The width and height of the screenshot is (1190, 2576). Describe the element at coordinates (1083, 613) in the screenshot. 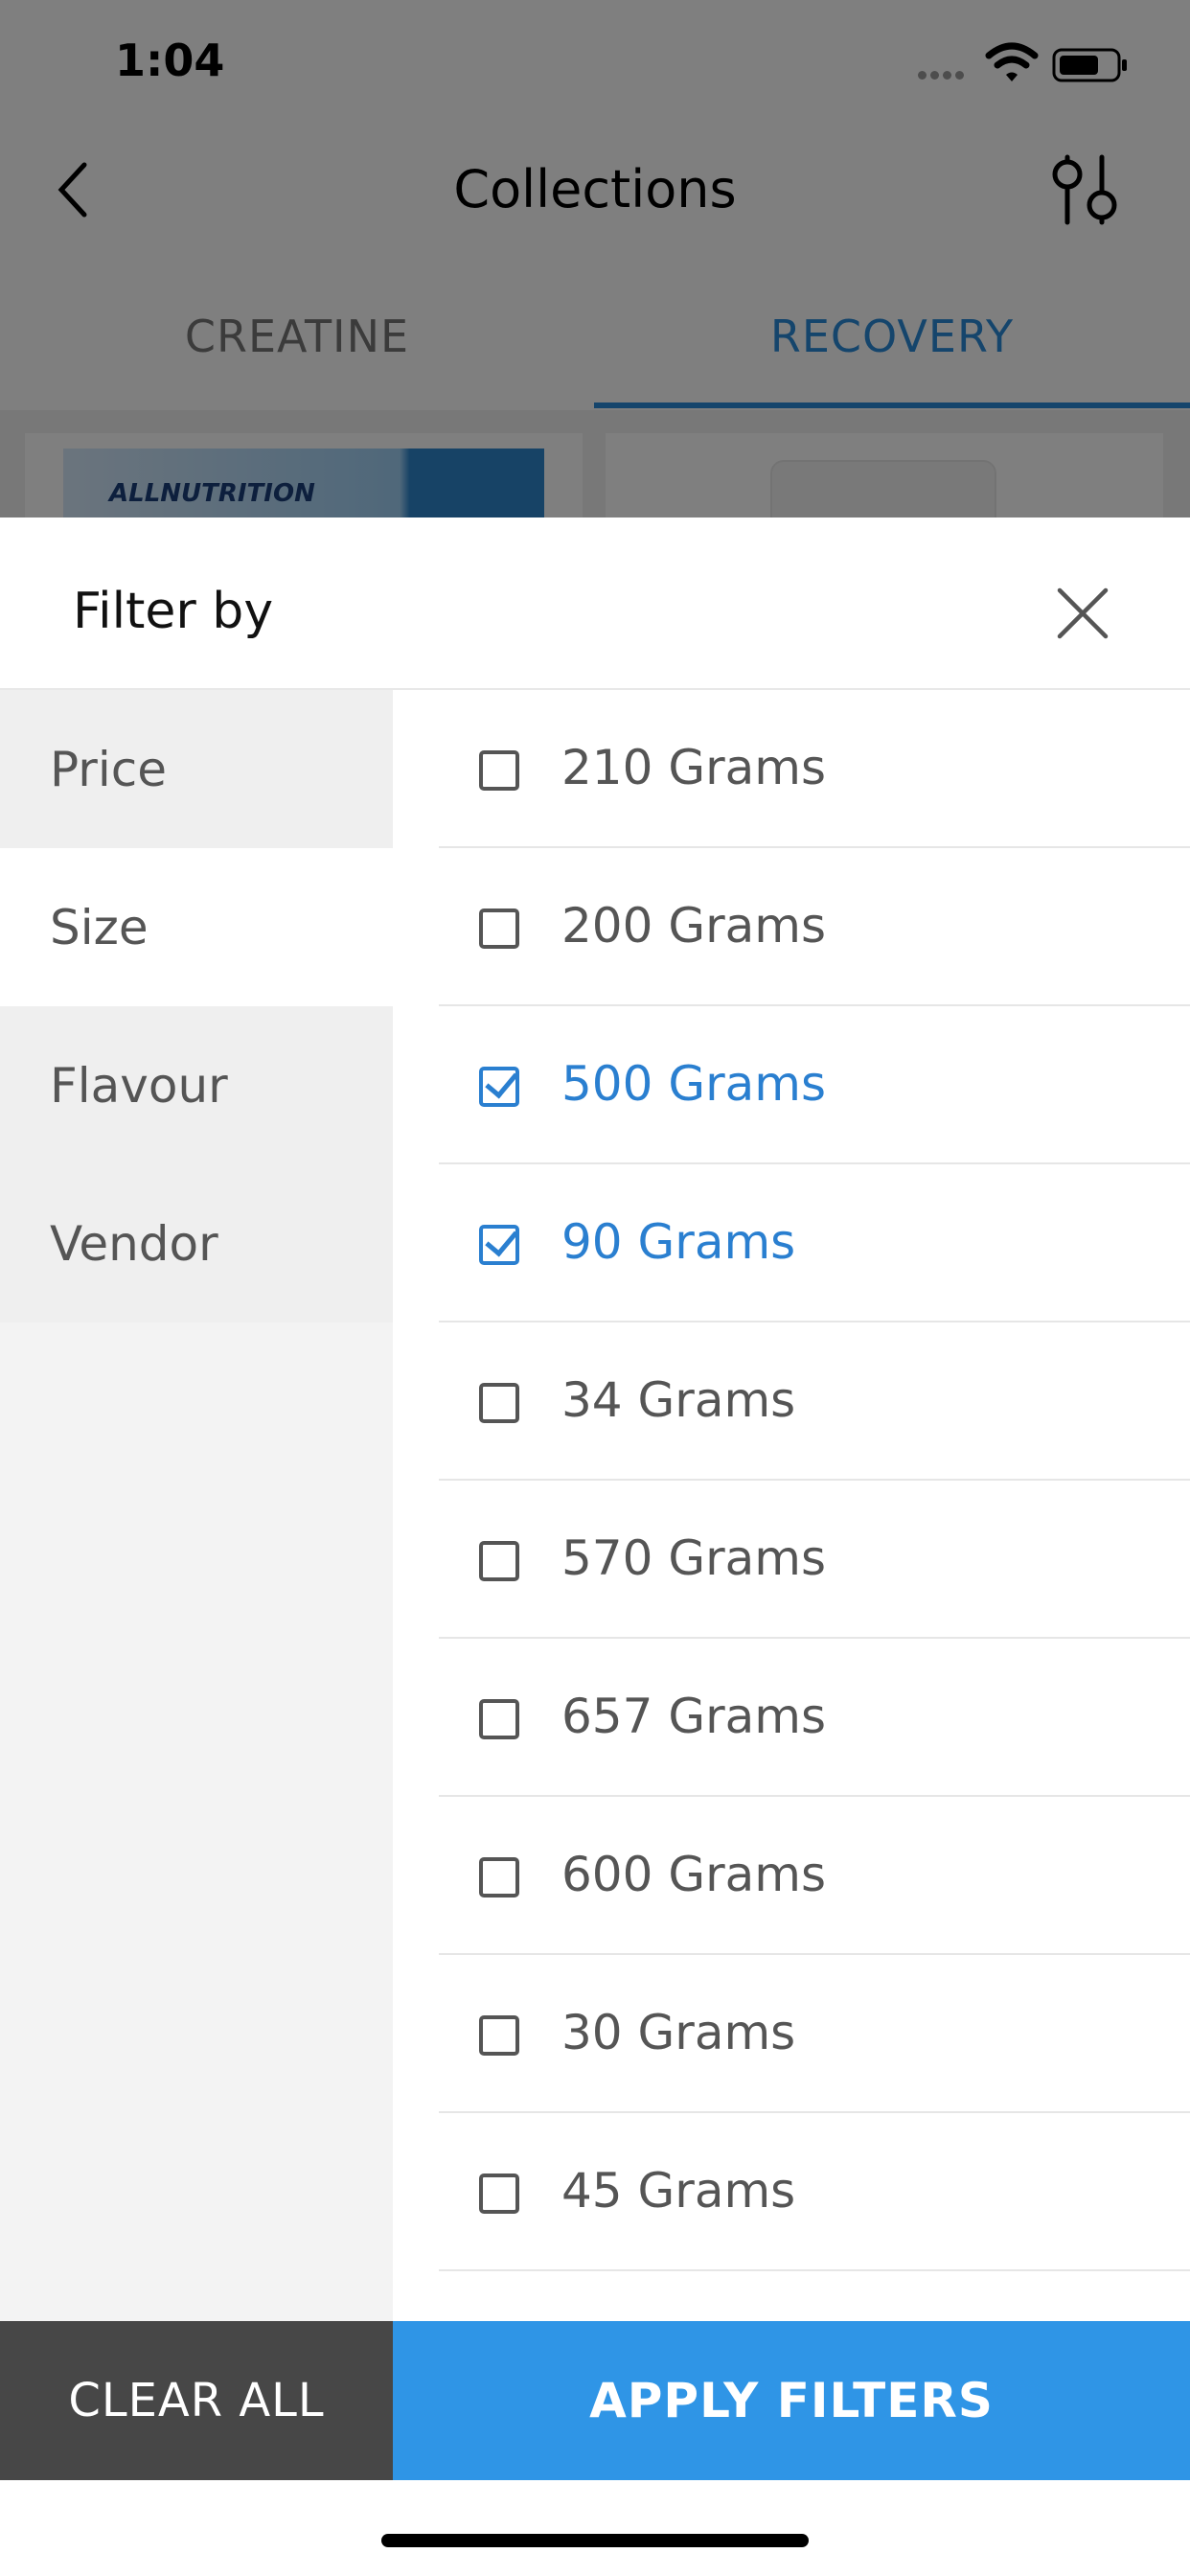

I see `close-icon` at that location.